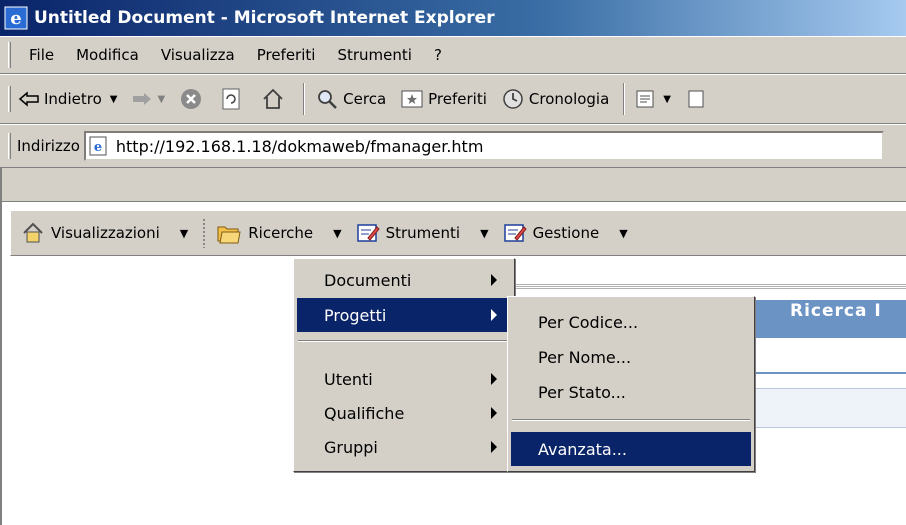  What do you see at coordinates (404, 315) in the screenshot?
I see `menu-item-progetti: Progetti` at bounding box center [404, 315].